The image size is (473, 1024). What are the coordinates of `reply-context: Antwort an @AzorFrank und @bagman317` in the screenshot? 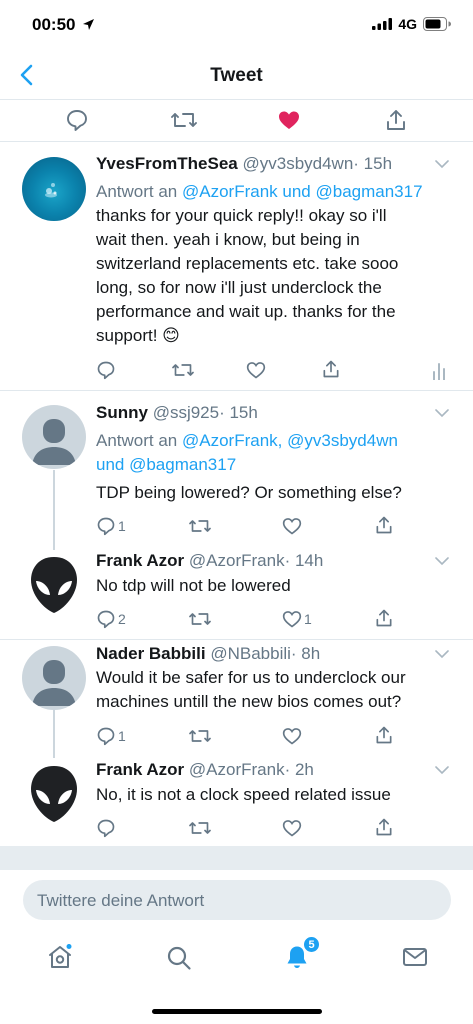 It's located at (259, 192).